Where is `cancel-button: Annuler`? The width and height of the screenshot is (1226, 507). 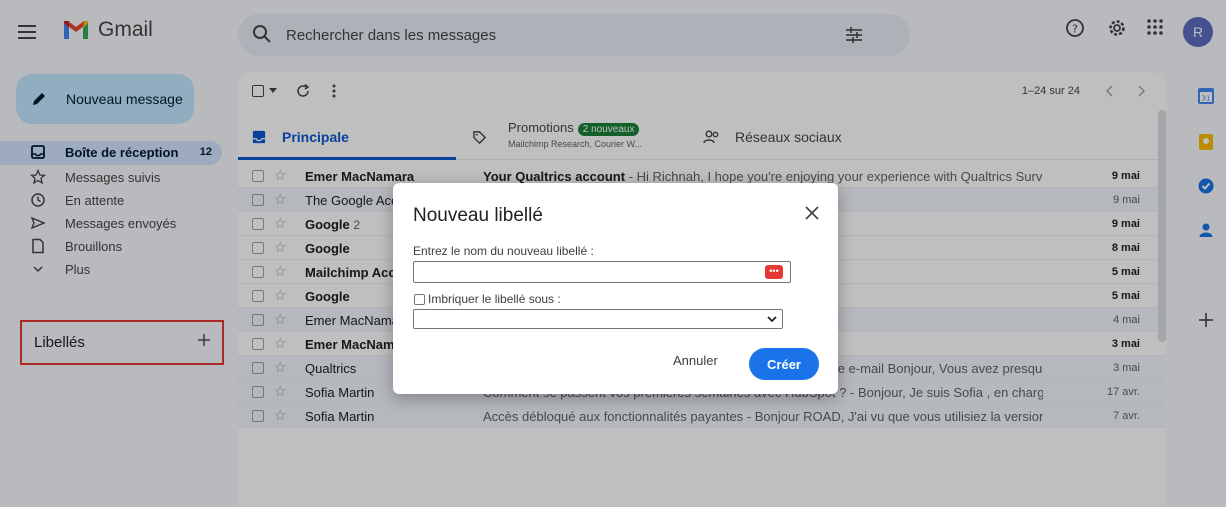 cancel-button: Annuler is located at coordinates (695, 360).